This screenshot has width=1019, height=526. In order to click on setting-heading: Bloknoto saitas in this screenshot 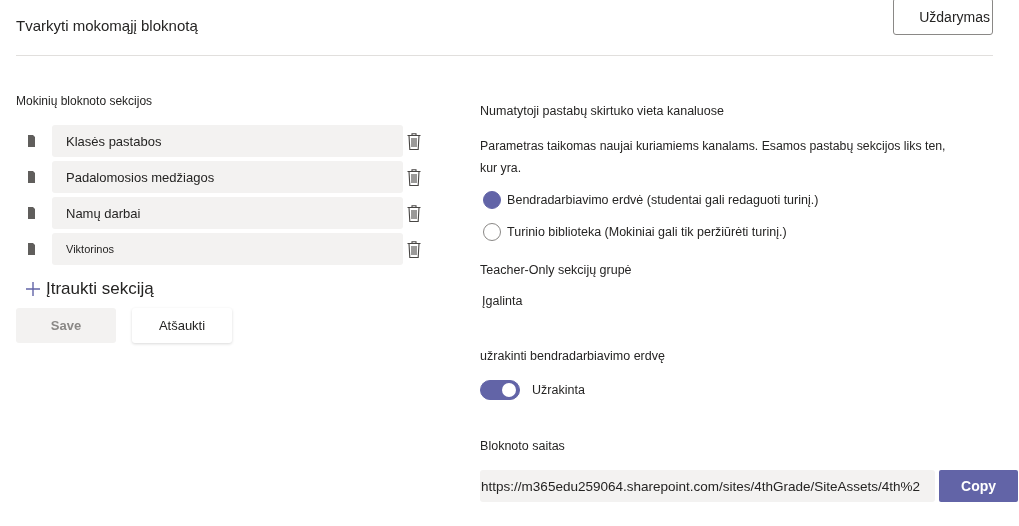, I will do `click(523, 446)`.